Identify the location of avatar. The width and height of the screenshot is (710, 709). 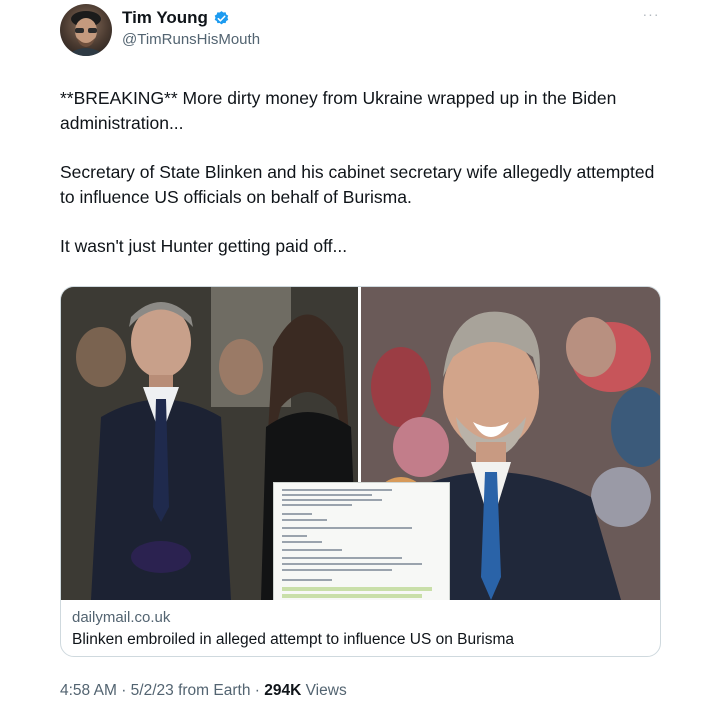
(86, 30).